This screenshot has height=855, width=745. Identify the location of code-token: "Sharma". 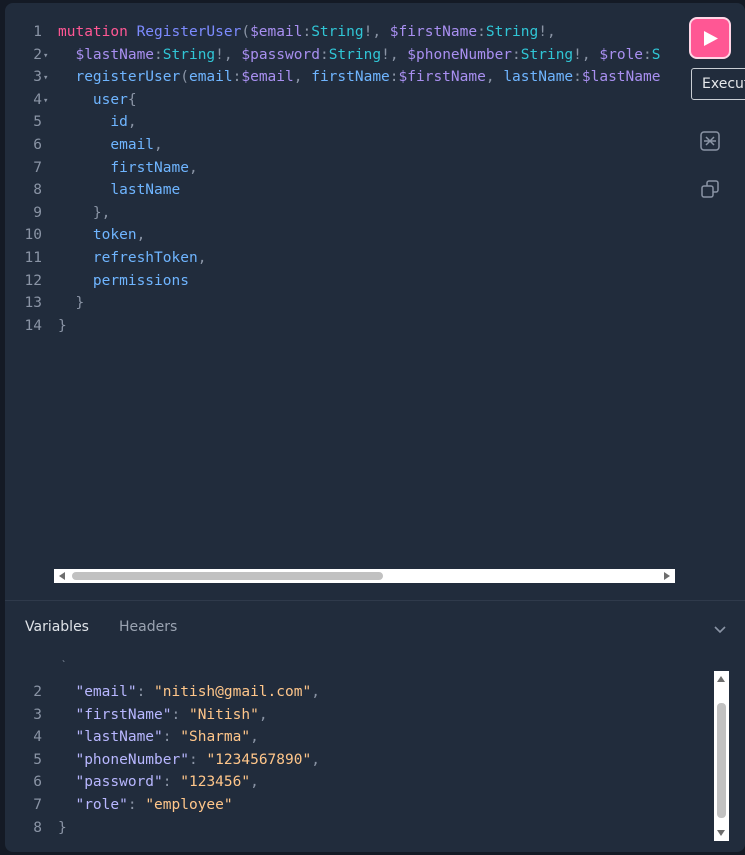
(215, 737).